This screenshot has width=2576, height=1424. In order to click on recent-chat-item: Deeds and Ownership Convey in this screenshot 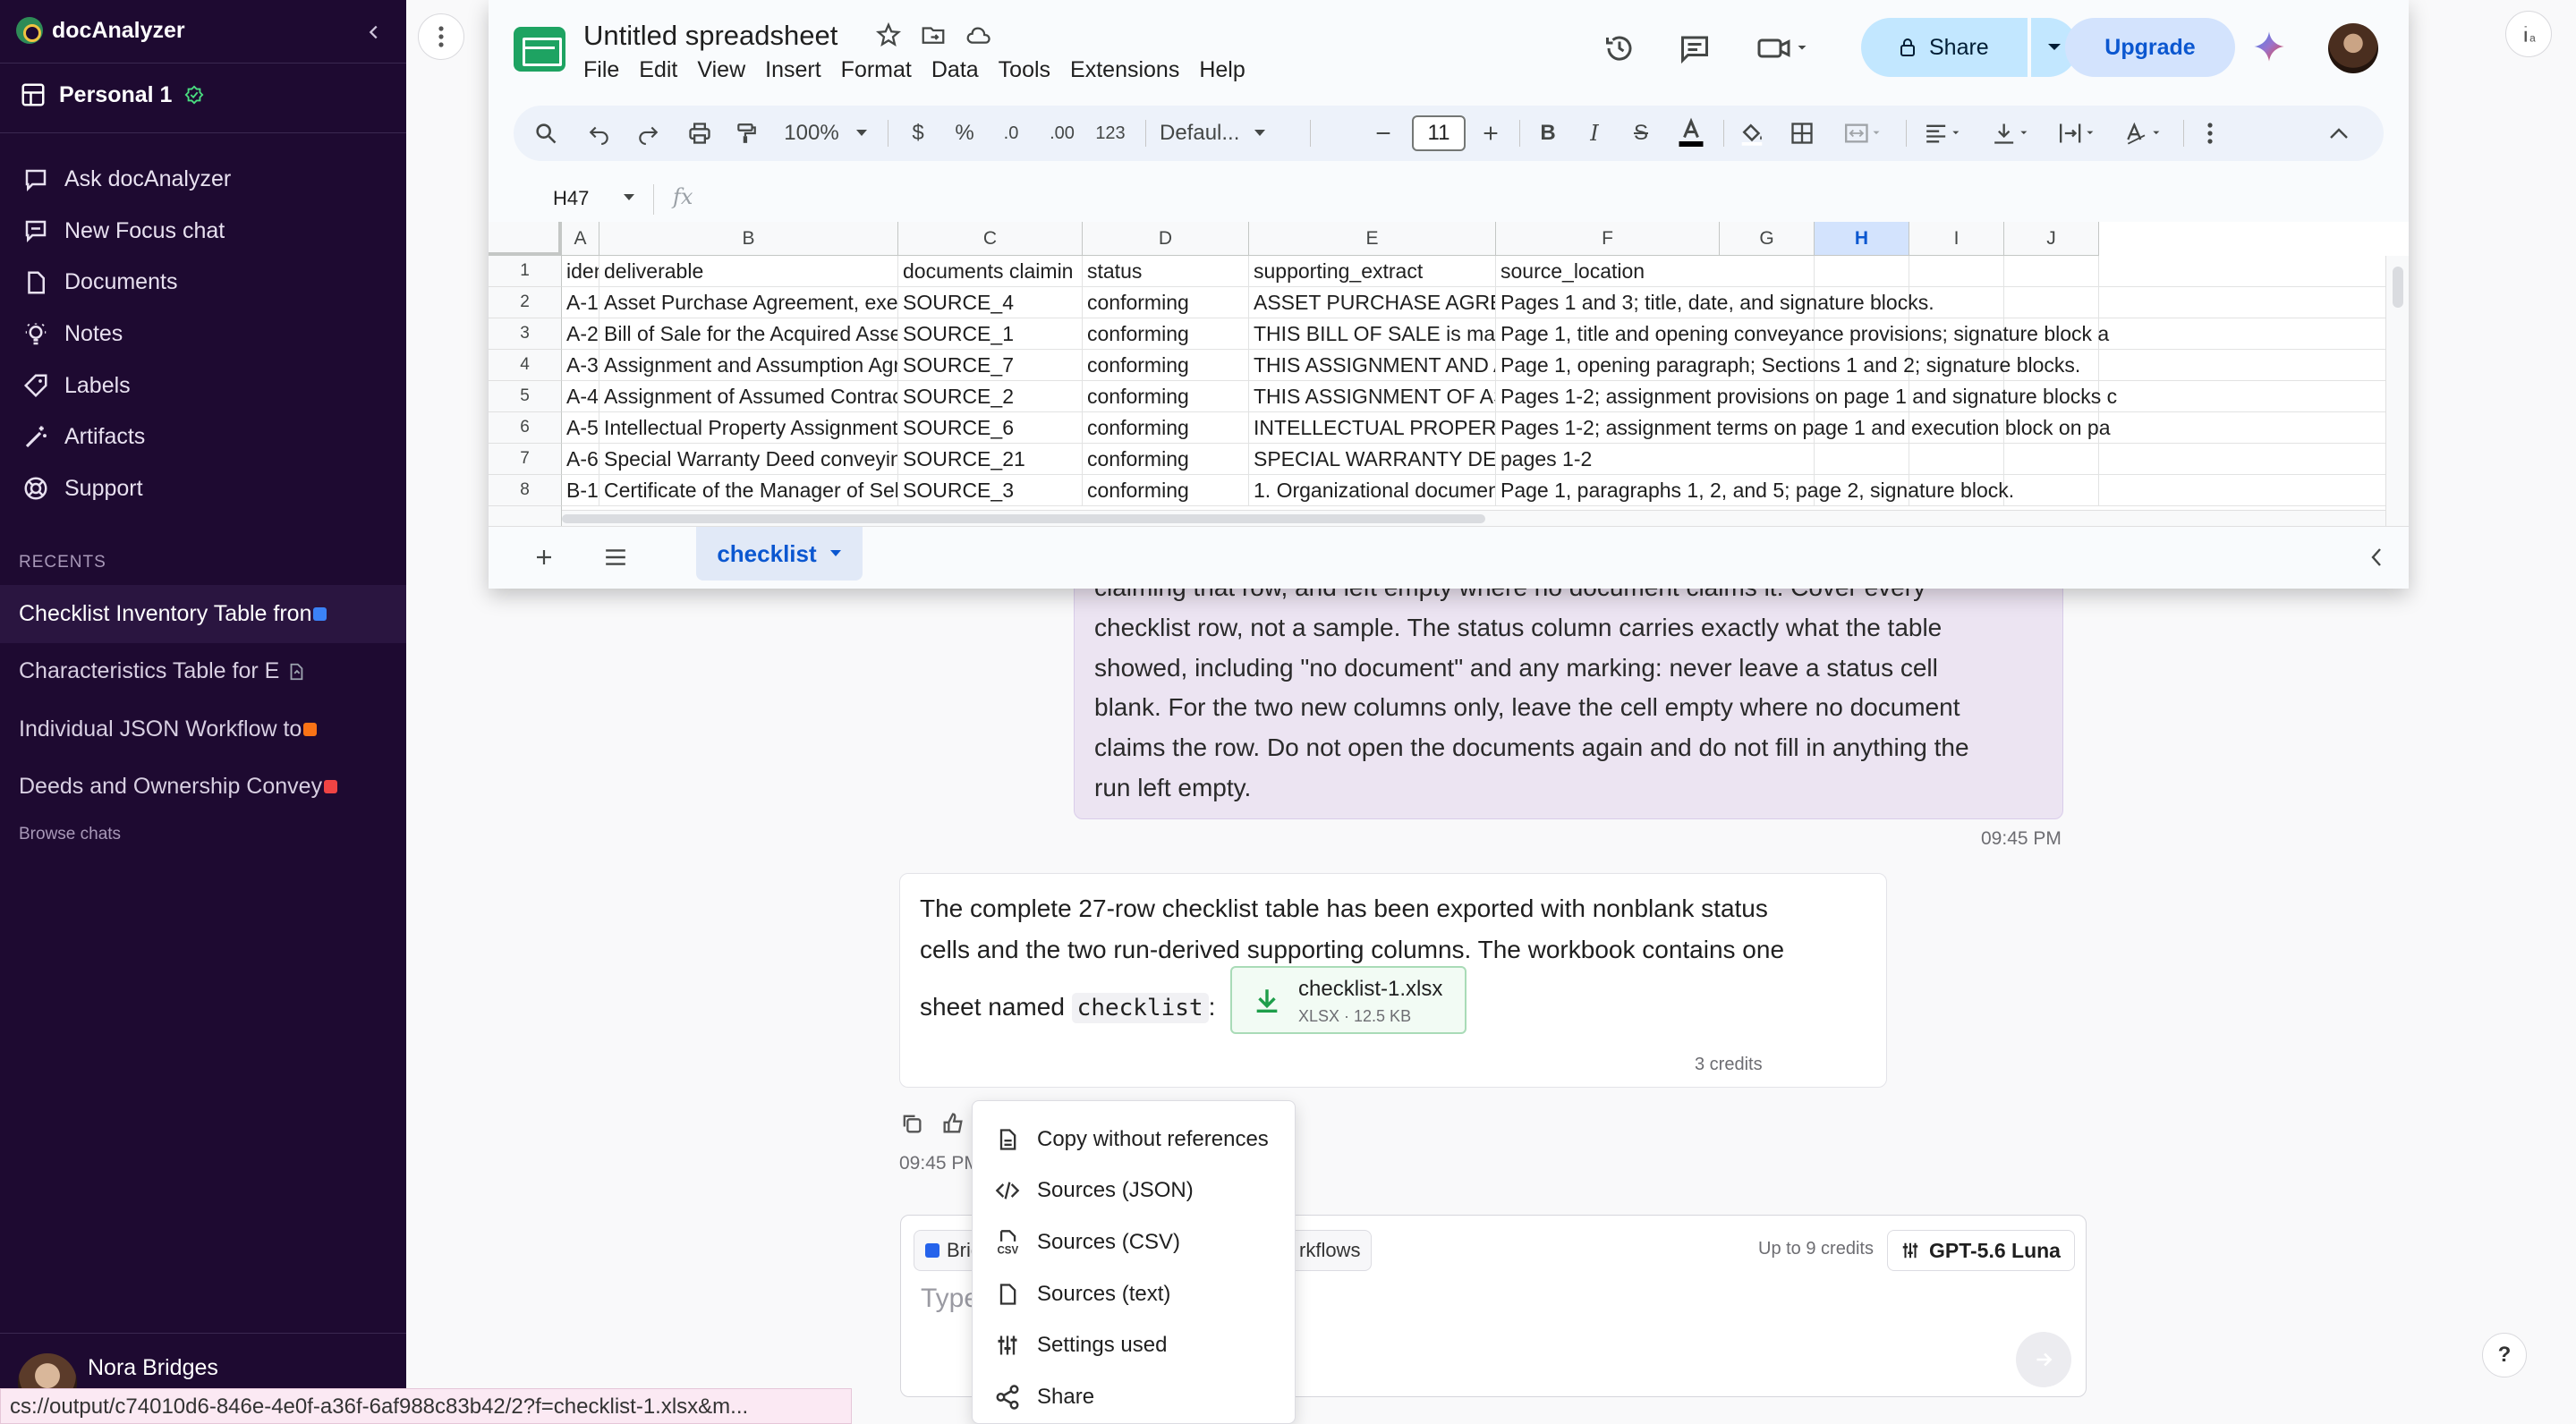, I will do `click(203, 788)`.